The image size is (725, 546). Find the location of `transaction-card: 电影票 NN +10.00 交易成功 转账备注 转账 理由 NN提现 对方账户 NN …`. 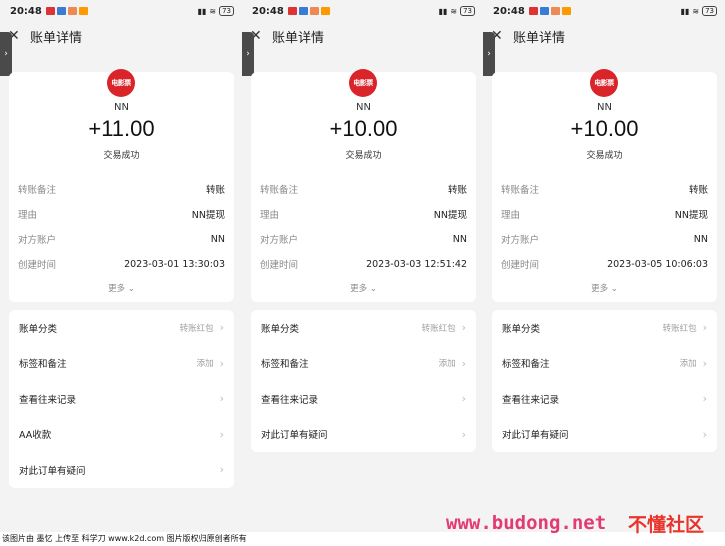

transaction-card: 电影票 NN +10.00 交易成功 转账备注 转账 理由 NN提现 对方账户 NN … is located at coordinates (604, 185).